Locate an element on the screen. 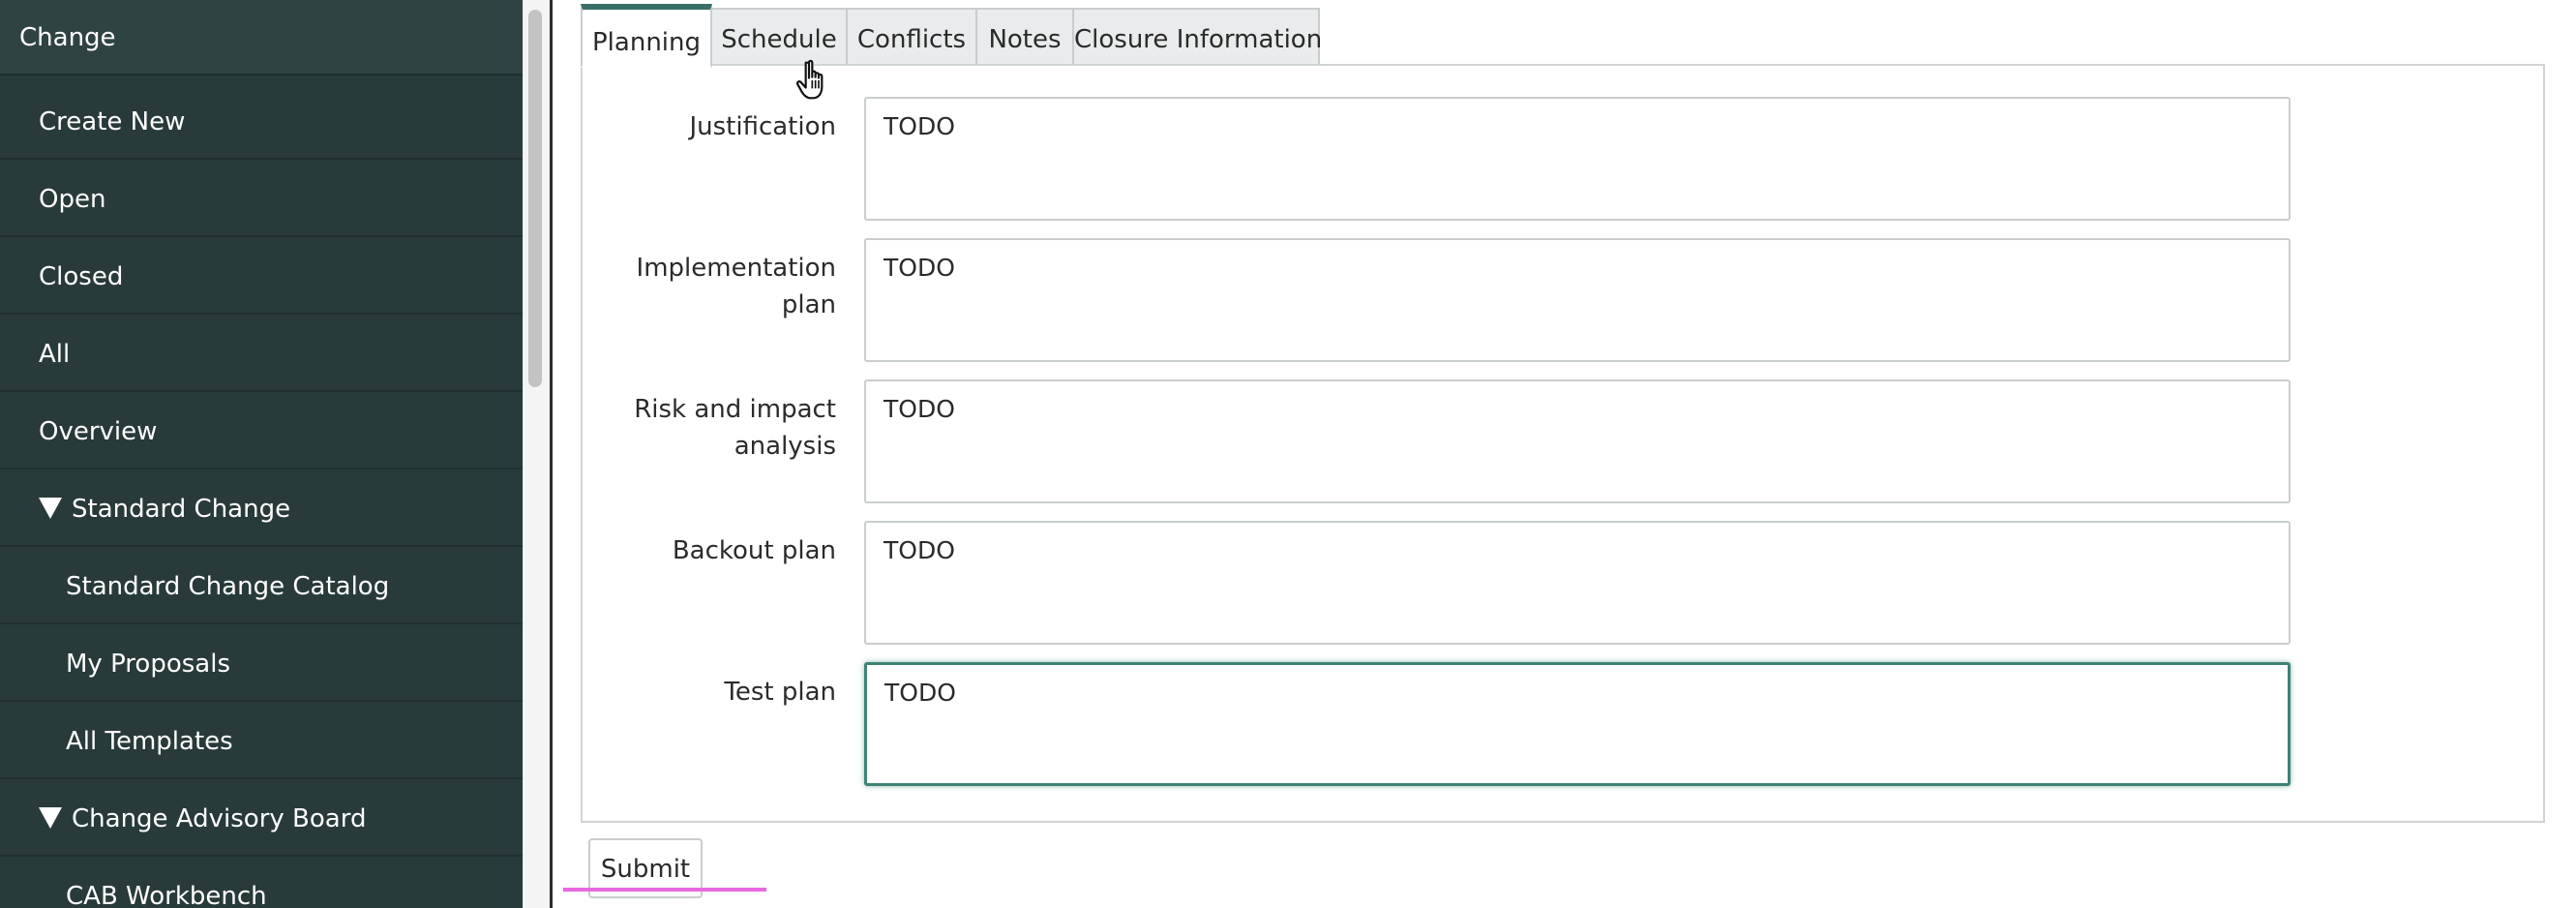 This screenshot has height=908, width=2576. sidebar-item-label: Change Advisory Board is located at coordinates (219, 818).